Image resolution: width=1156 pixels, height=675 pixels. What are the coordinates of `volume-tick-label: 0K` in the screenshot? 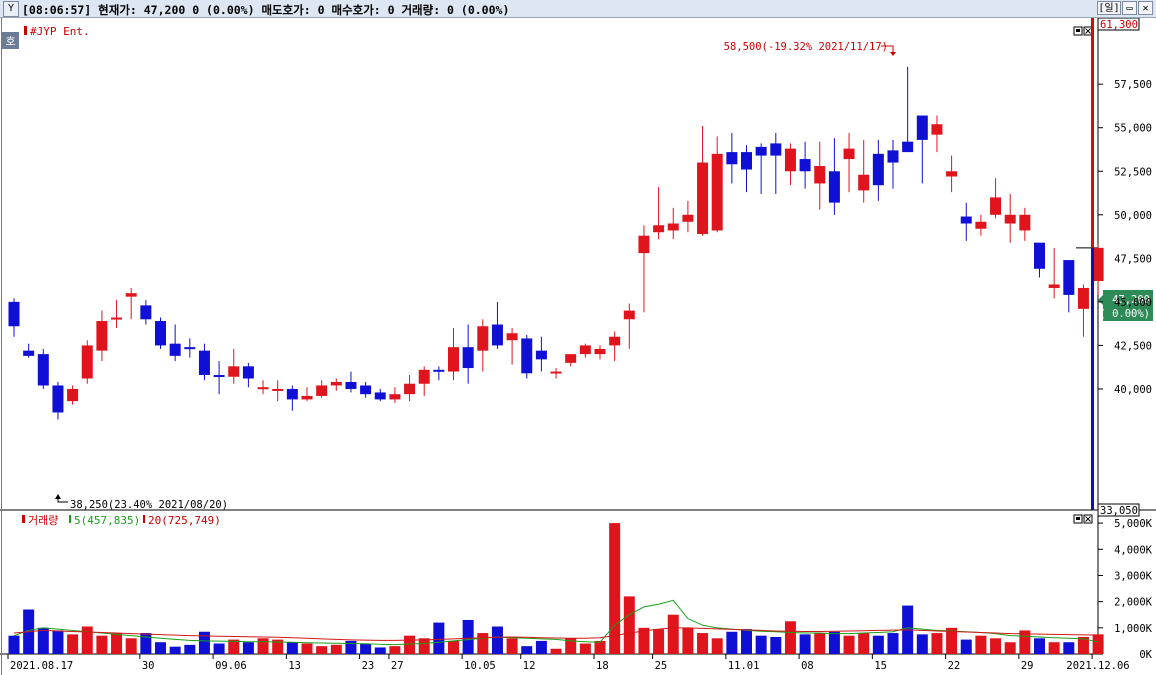 It's located at (1145, 655).